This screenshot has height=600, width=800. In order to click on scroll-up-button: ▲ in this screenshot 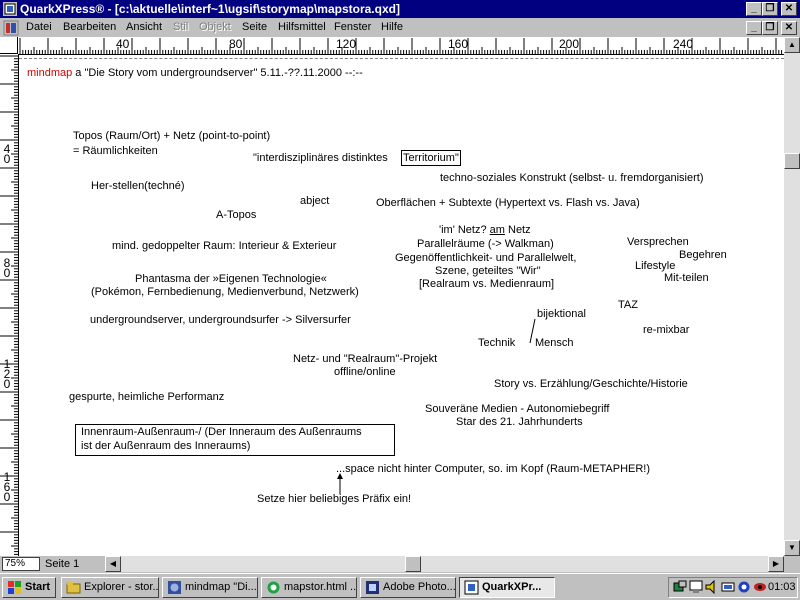, I will do `click(792, 45)`.